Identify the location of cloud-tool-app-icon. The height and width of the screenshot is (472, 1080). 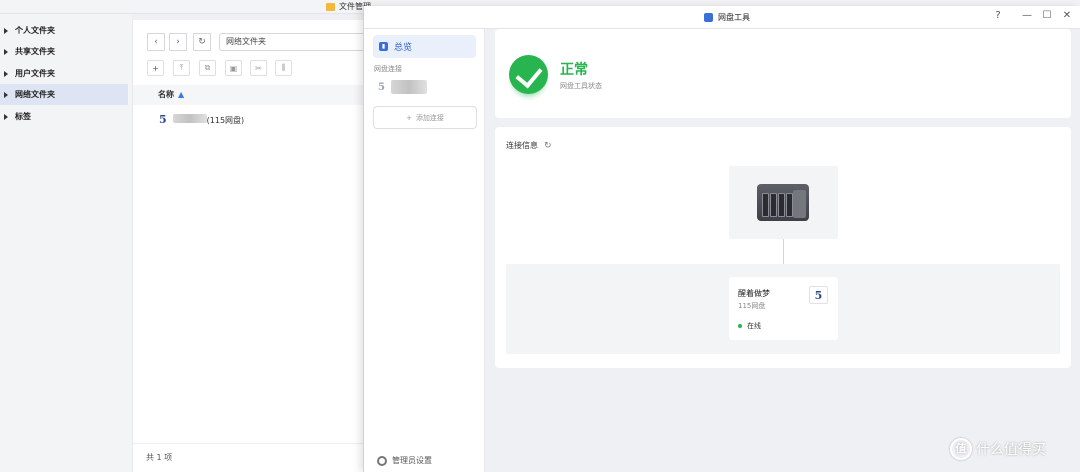
(708, 17).